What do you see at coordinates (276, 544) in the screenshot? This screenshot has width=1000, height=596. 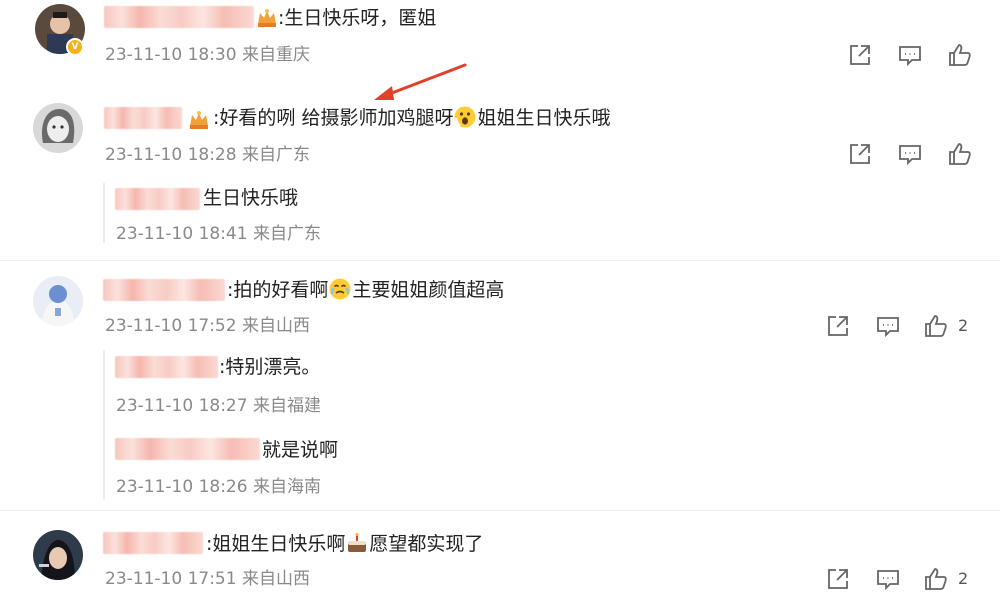 I see `comment-text-part: :姐姐生日快乐啊` at bounding box center [276, 544].